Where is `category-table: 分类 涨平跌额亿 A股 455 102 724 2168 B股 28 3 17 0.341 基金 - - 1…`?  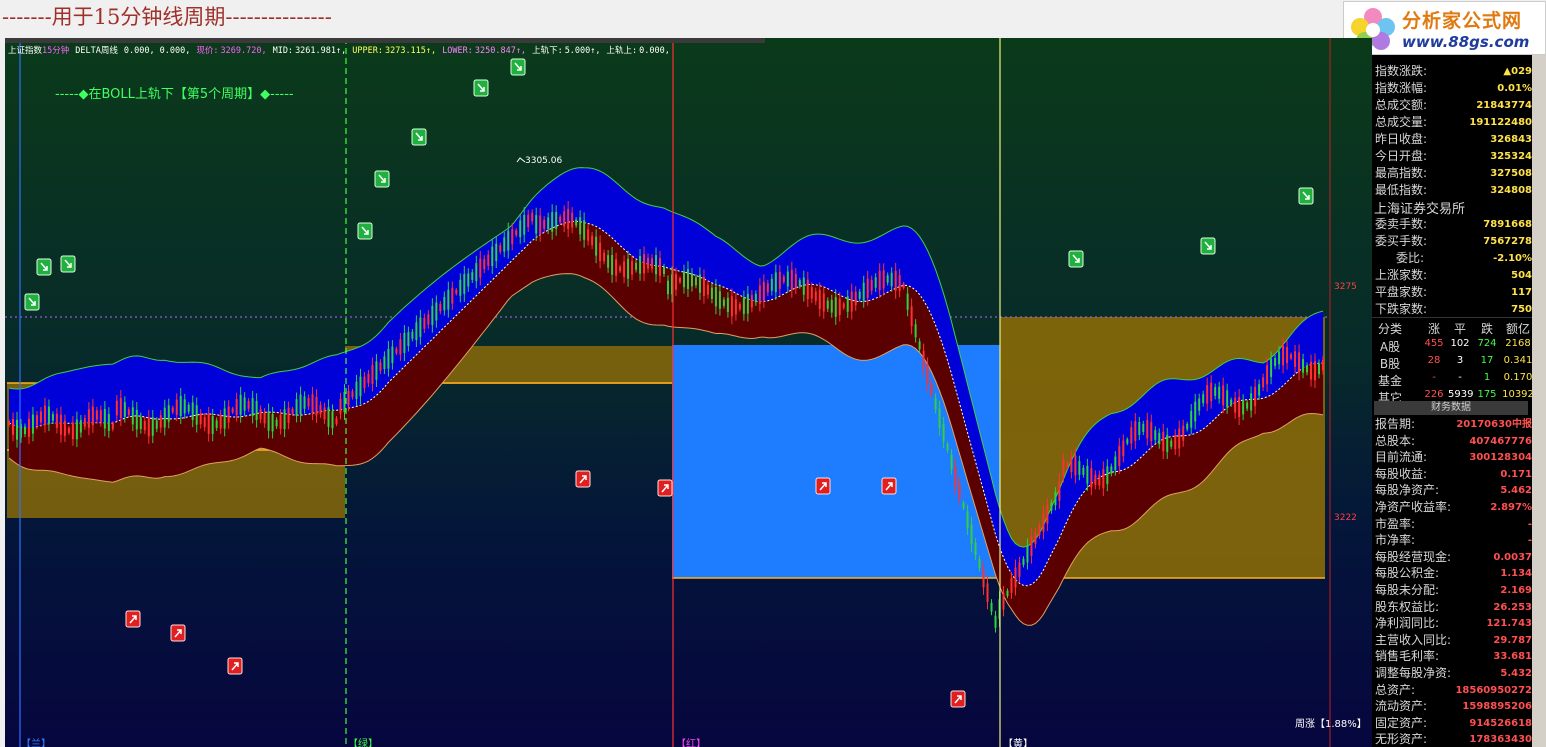
category-table: 分类 涨平跌额亿 A股 455 102 724 2168 B股 28 3 17 0.341 基金 - - 1… is located at coordinates (1452, 361).